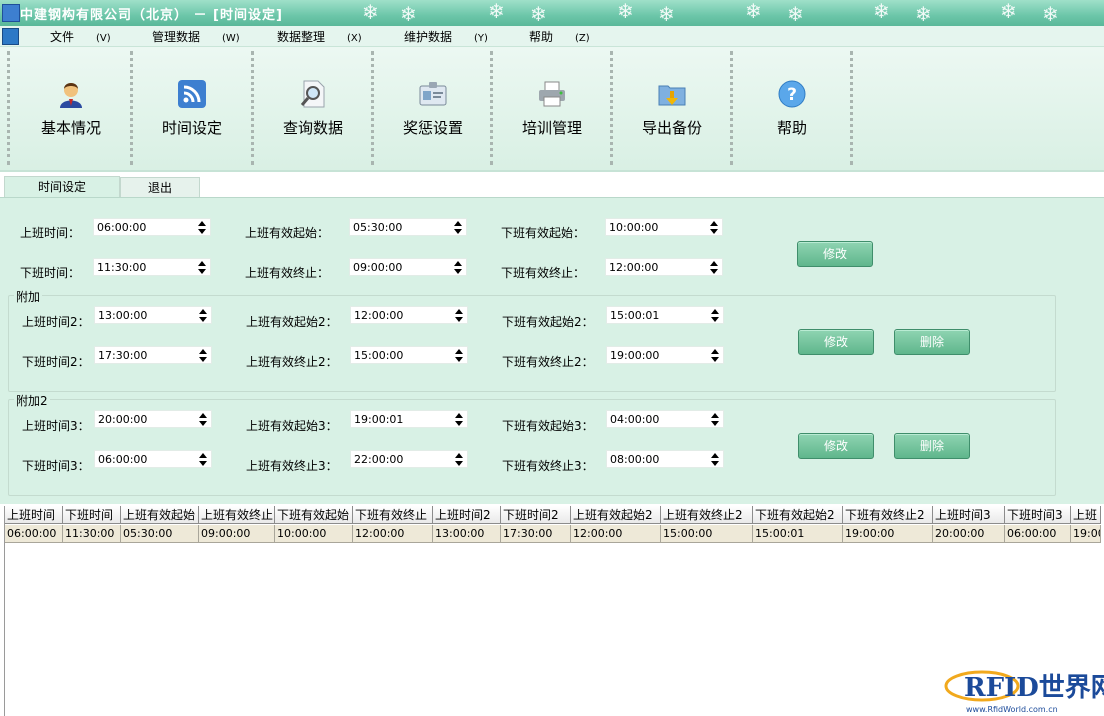  What do you see at coordinates (433, 107) in the screenshot?
I see `toolbar-button-reward-setting: 奖惩设置` at bounding box center [433, 107].